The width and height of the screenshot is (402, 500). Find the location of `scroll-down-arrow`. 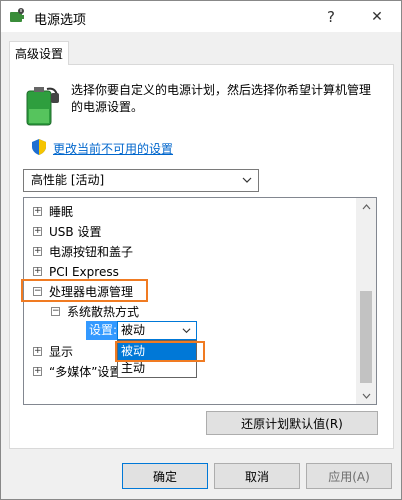

scroll-down-arrow is located at coordinates (366, 395).